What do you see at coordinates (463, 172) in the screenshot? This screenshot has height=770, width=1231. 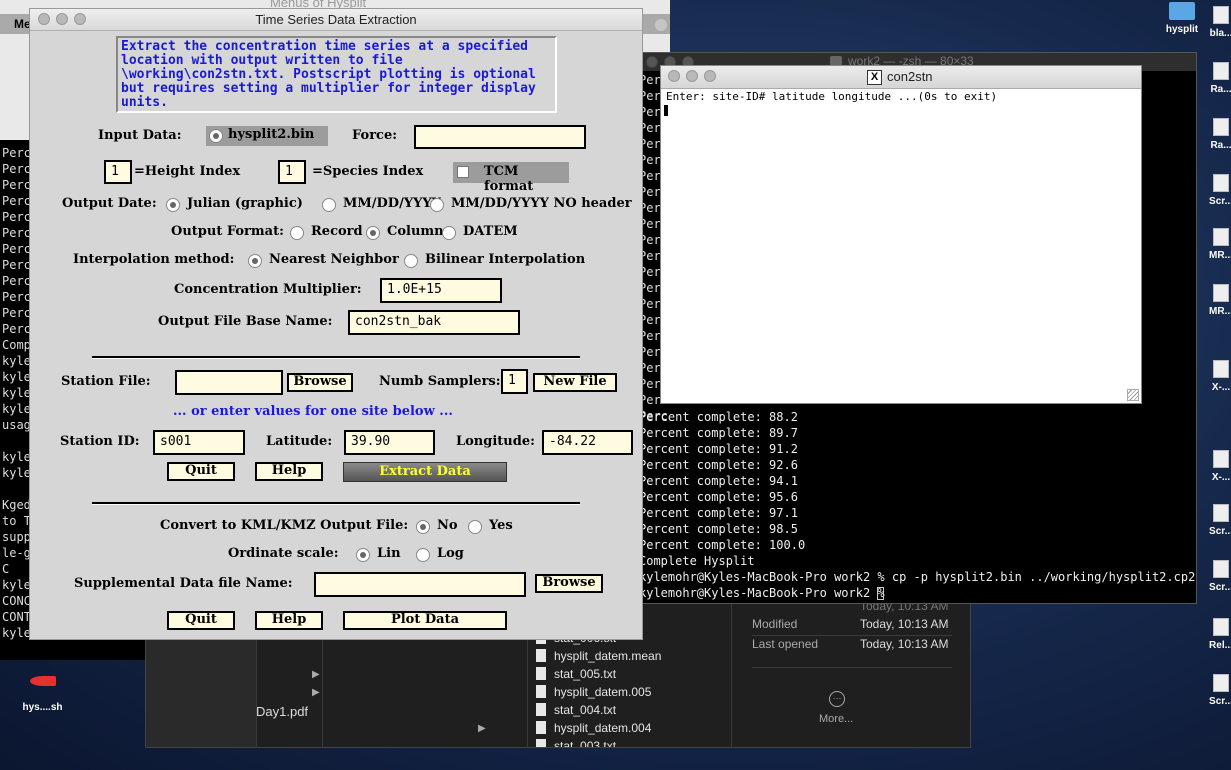 I see `tcm-checkbox` at bounding box center [463, 172].